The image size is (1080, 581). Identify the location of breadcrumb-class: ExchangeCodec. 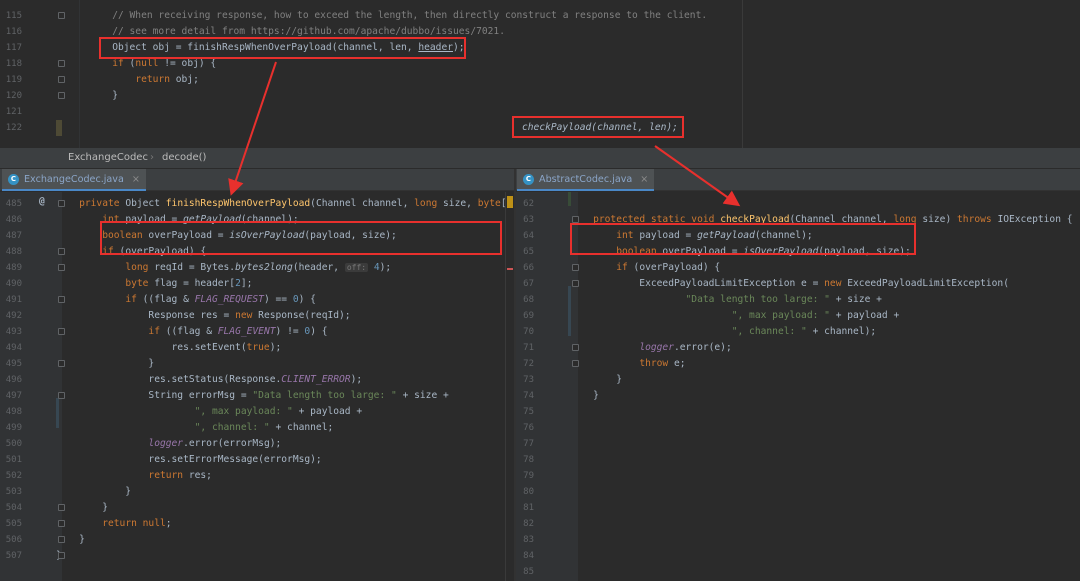
(108, 158).